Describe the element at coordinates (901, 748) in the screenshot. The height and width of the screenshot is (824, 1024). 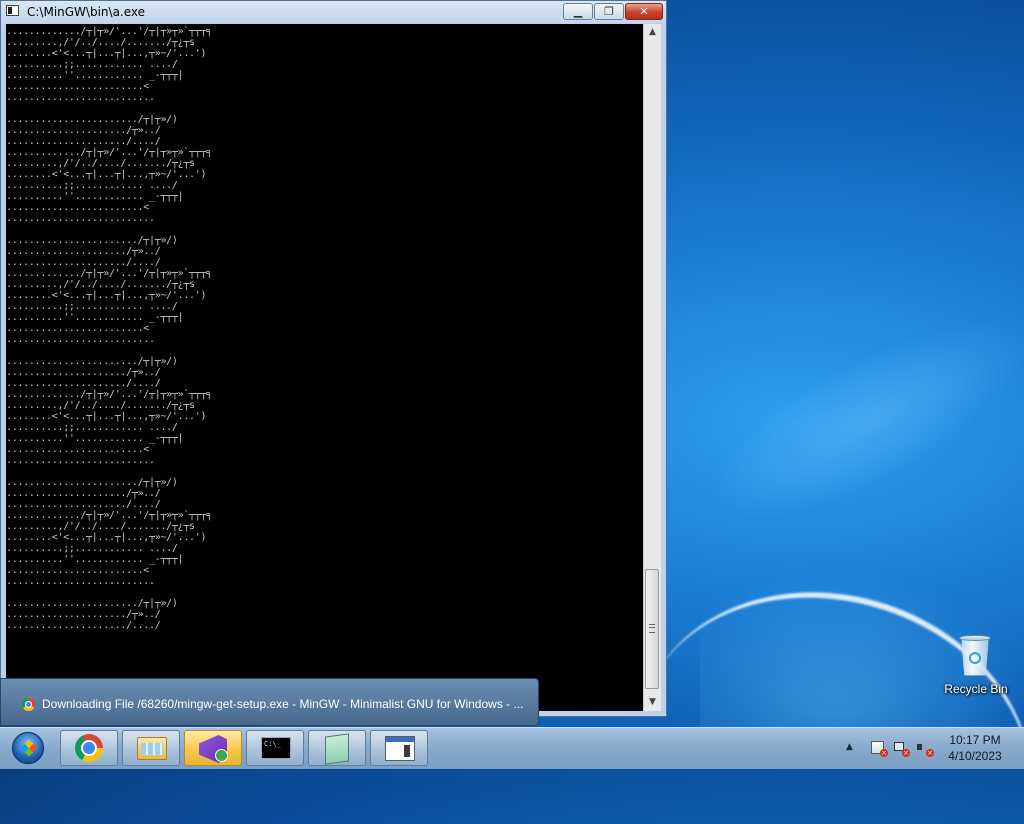
I see `network-icon: ×` at that location.